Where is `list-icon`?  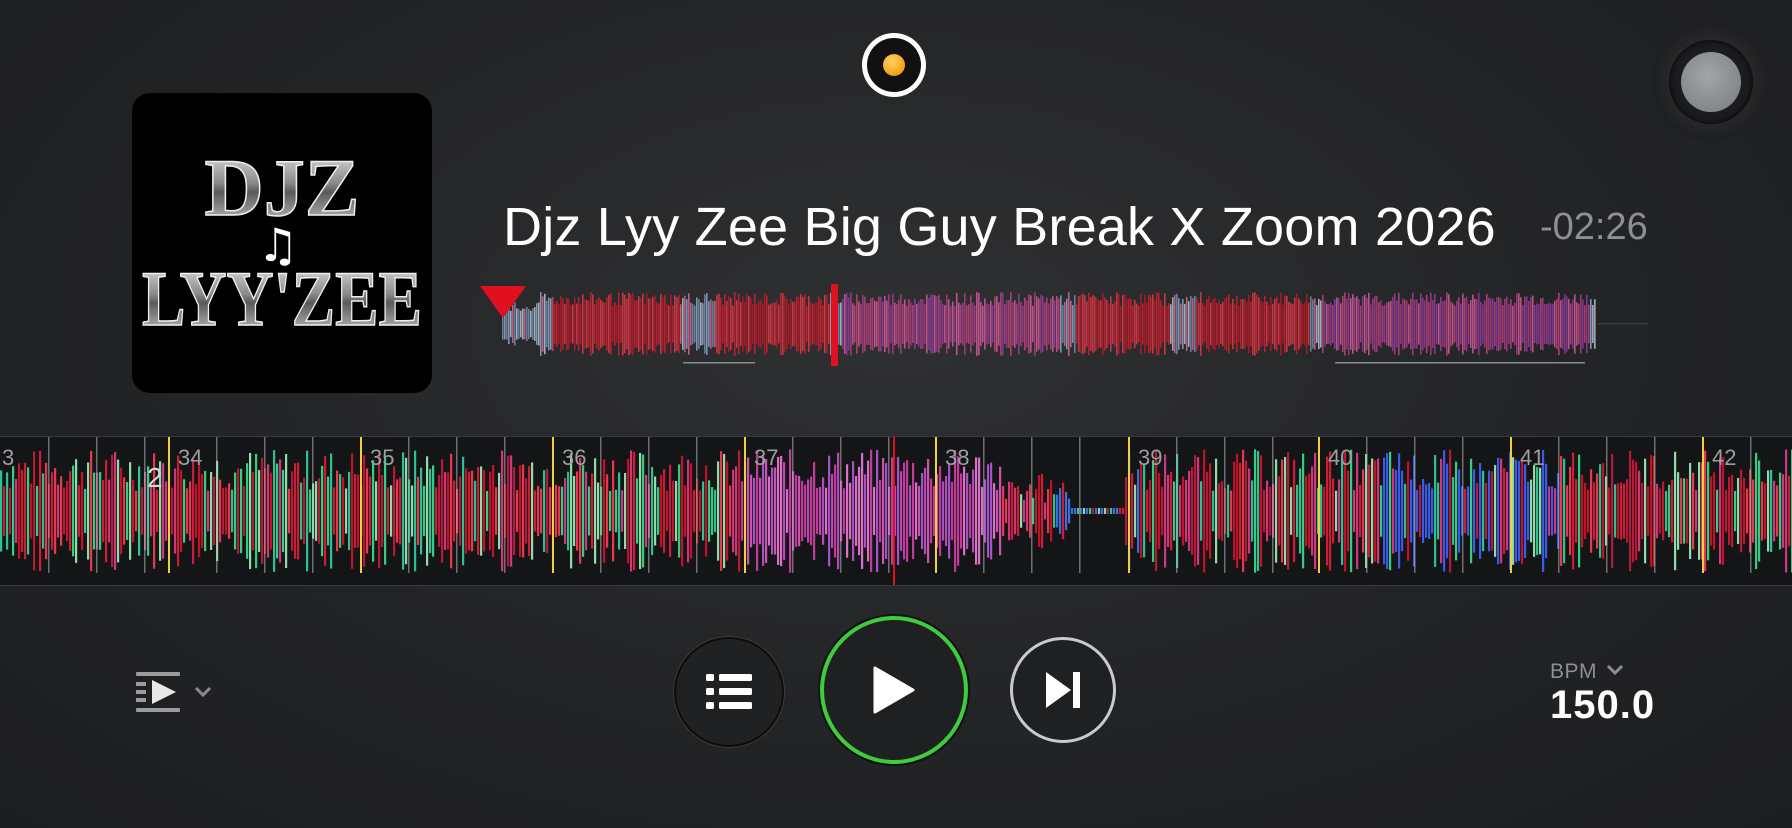
list-icon is located at coordinates (729, 691).